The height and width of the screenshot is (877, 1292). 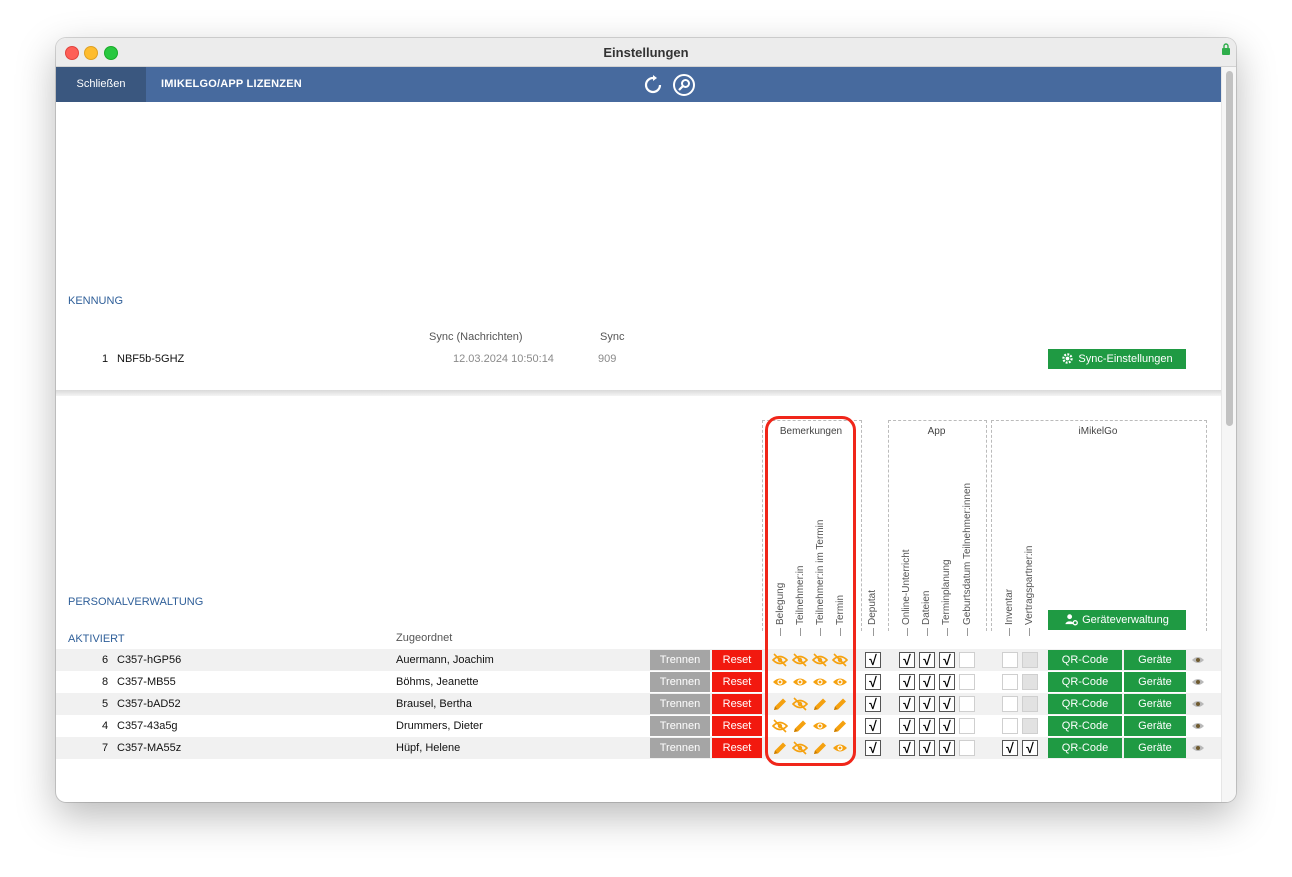 I want to click on personal-section-title: PERSONALVERWALTUNG, so click(x=135, y=602).